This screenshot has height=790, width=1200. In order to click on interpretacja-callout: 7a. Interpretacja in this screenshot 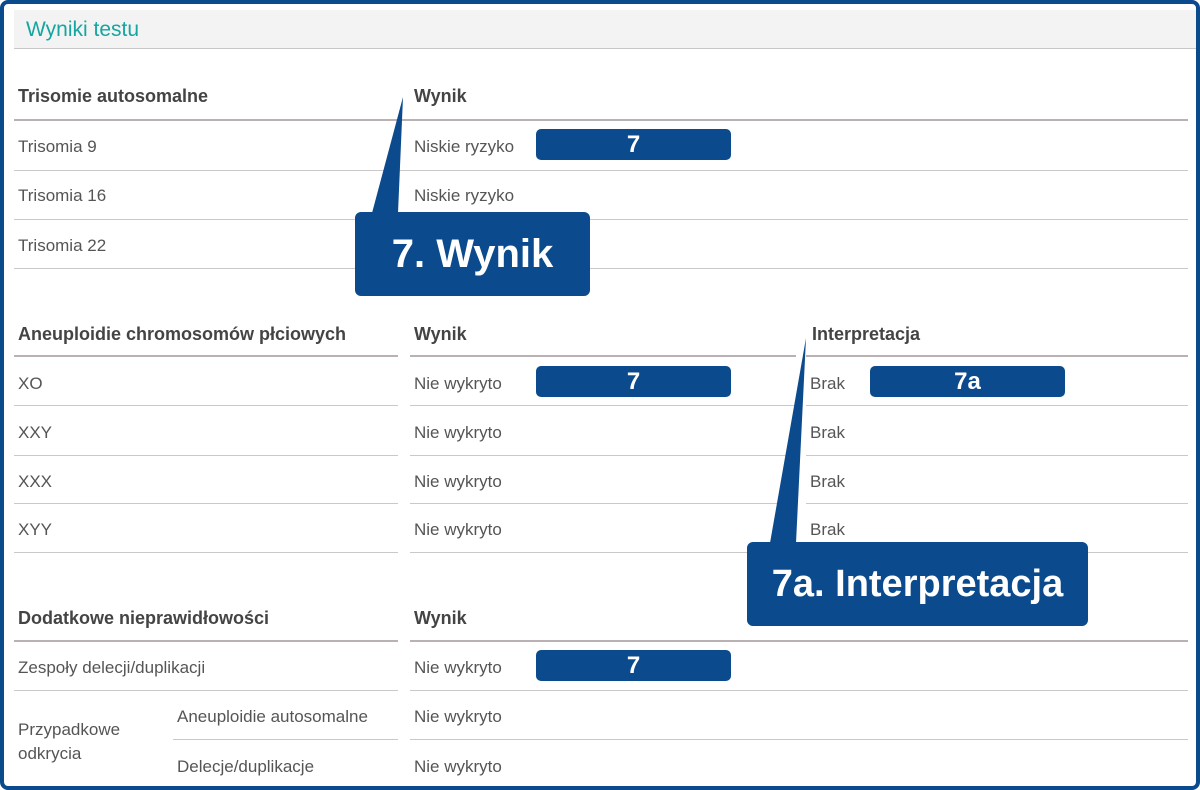, I will do `click(917, 584)`.